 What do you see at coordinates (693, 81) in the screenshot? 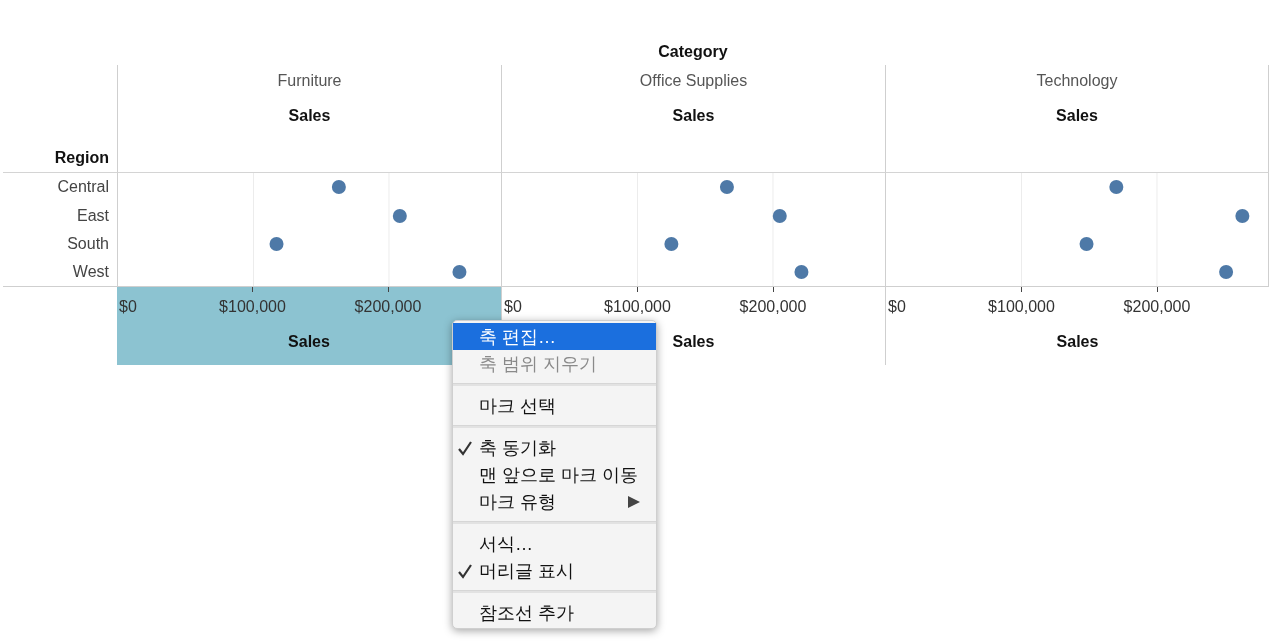
I see `category-header: Office Supplies` at bounding box center [693, 81].